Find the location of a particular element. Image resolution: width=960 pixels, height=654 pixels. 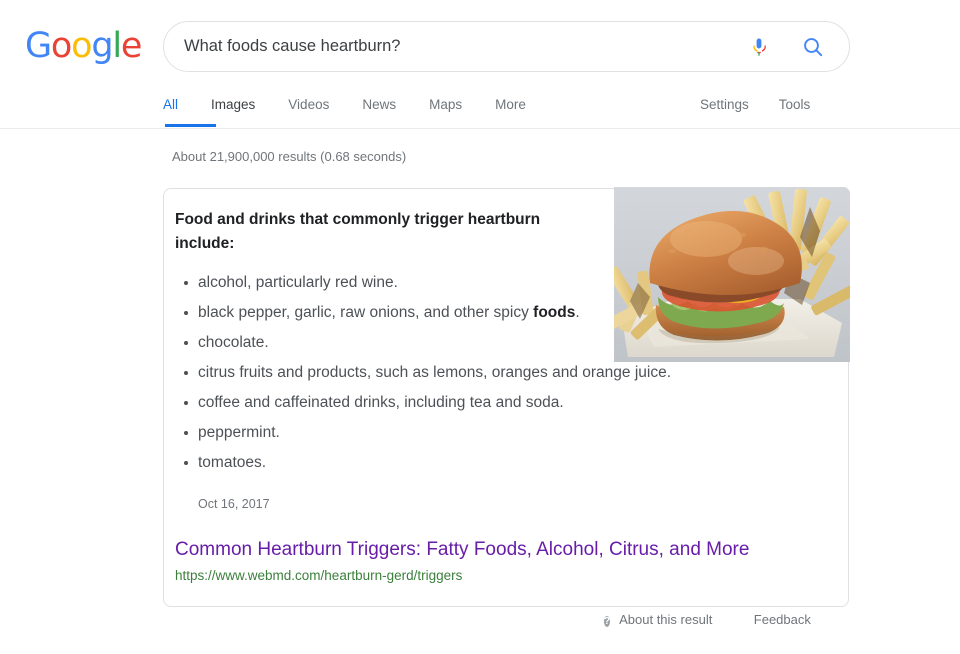

tools-button: Tools is located at coordinates (795, 105).